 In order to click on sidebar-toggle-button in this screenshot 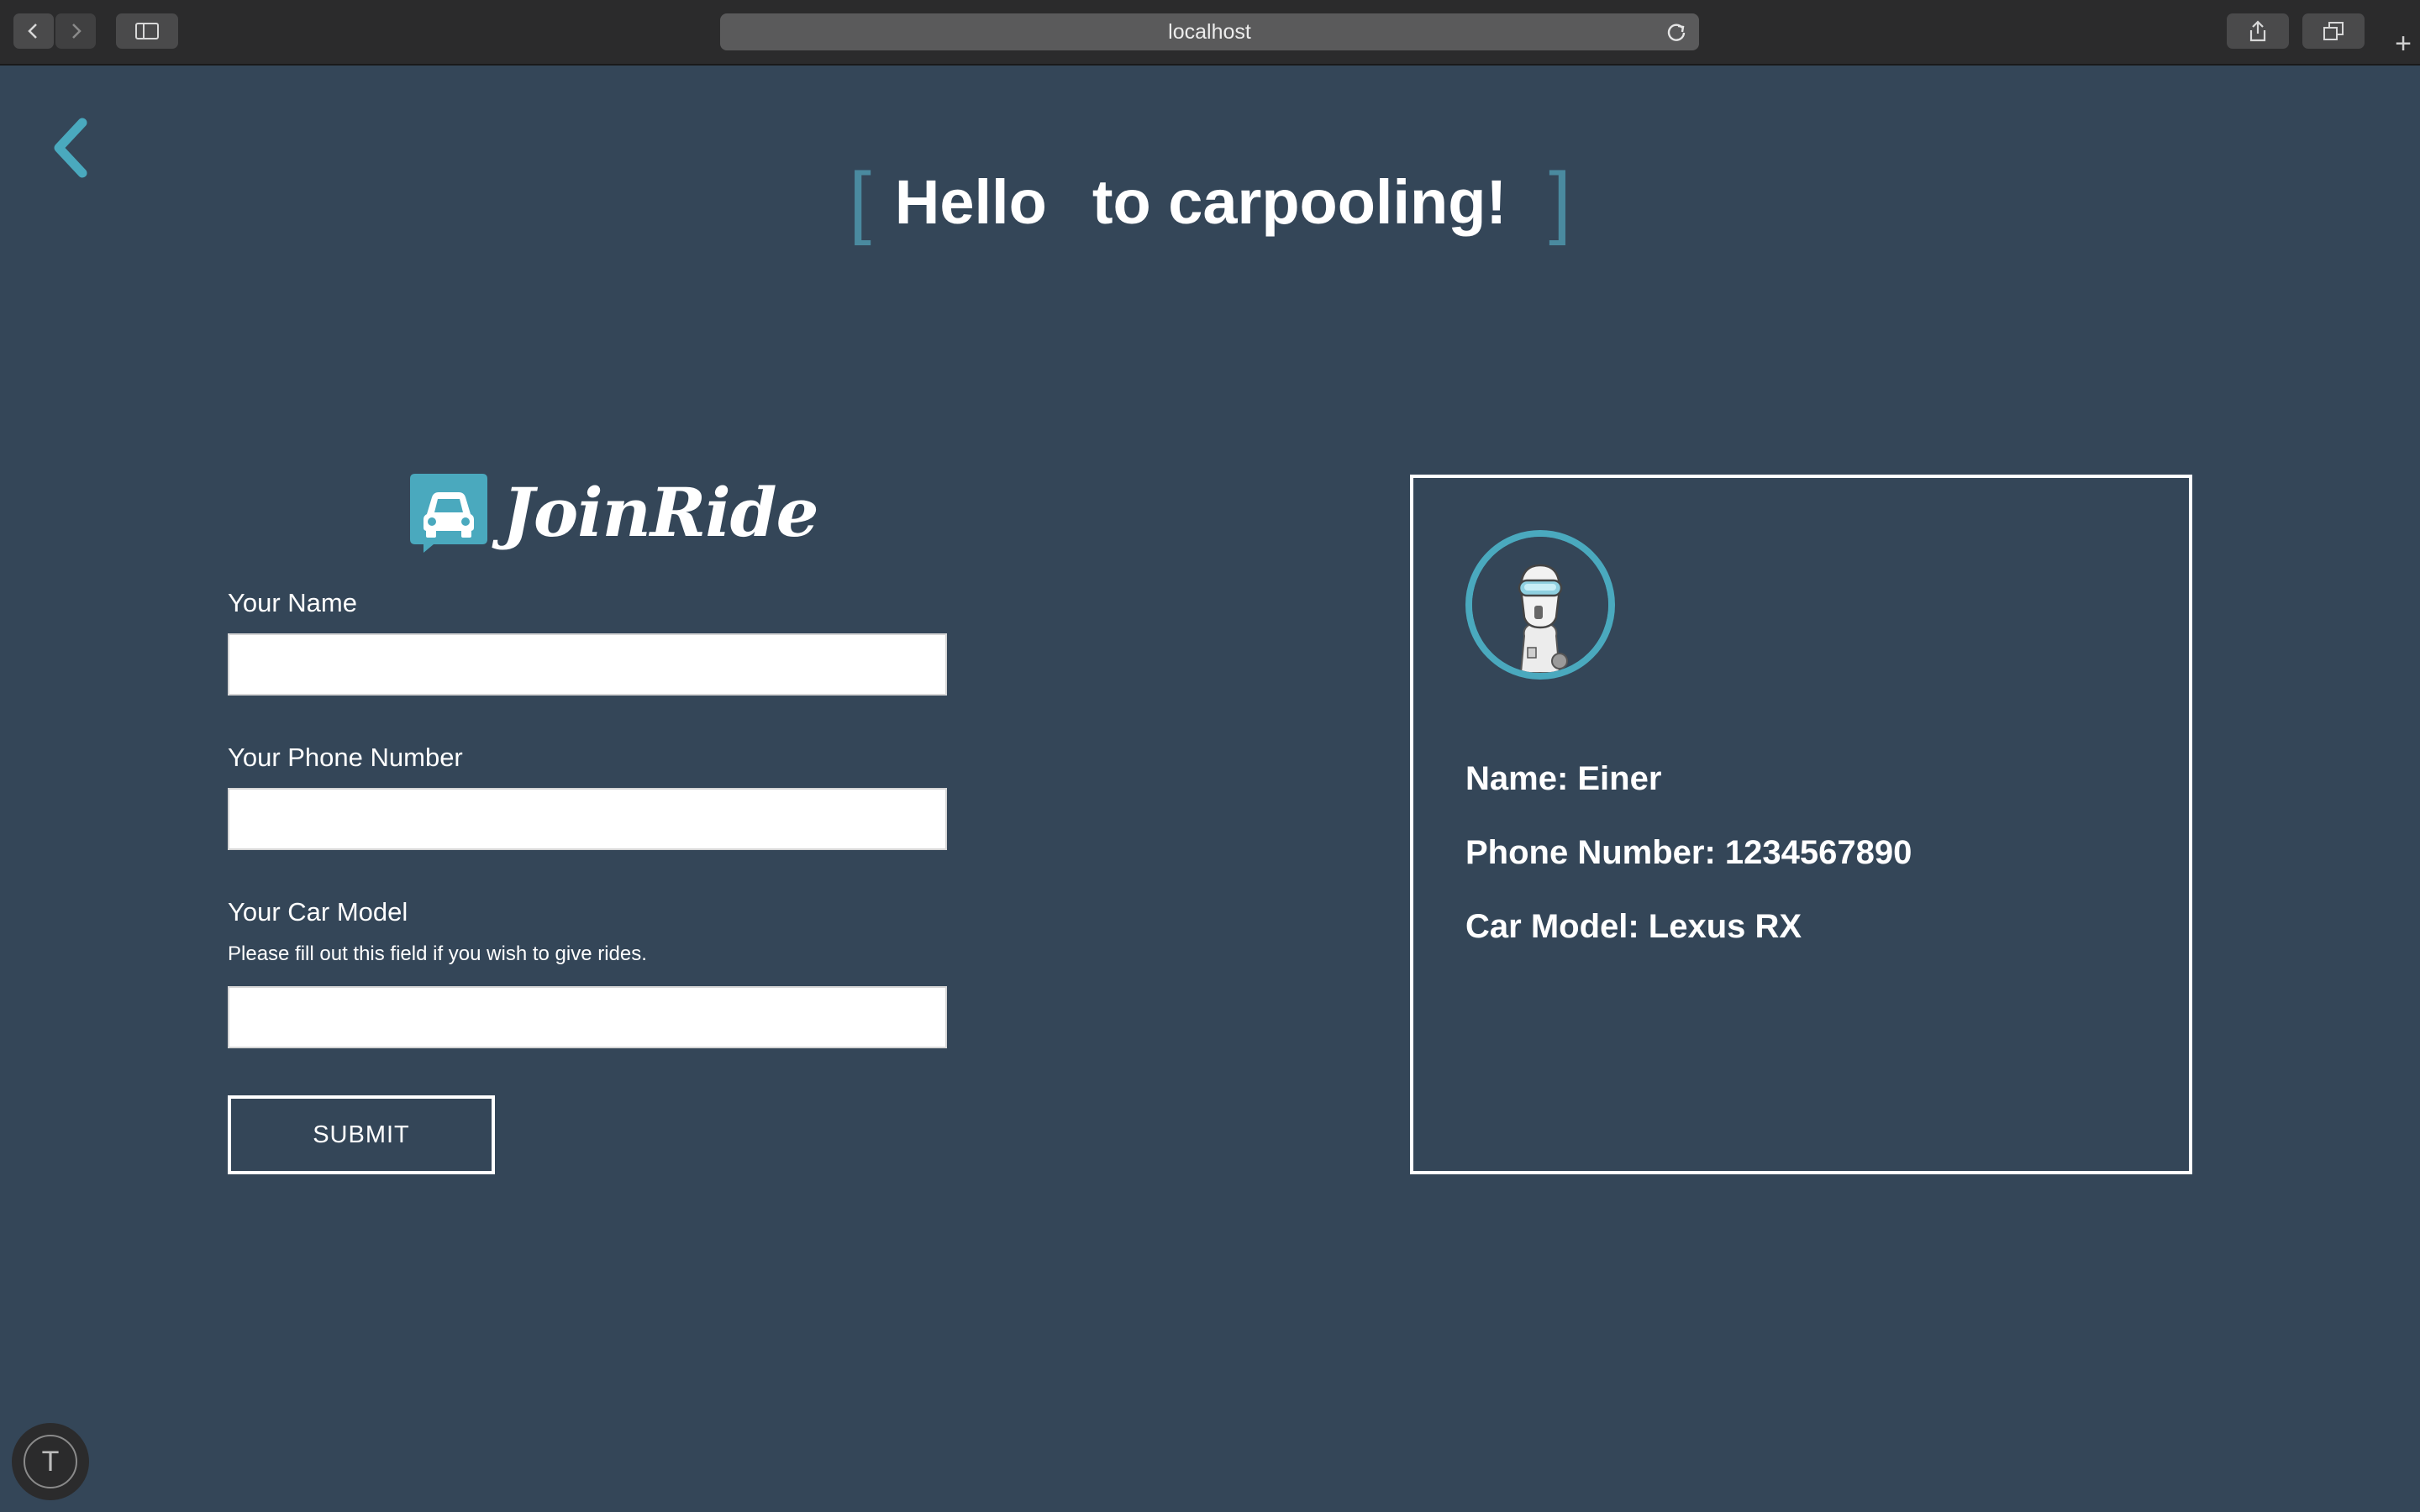, I will do `click(147, 31)`.